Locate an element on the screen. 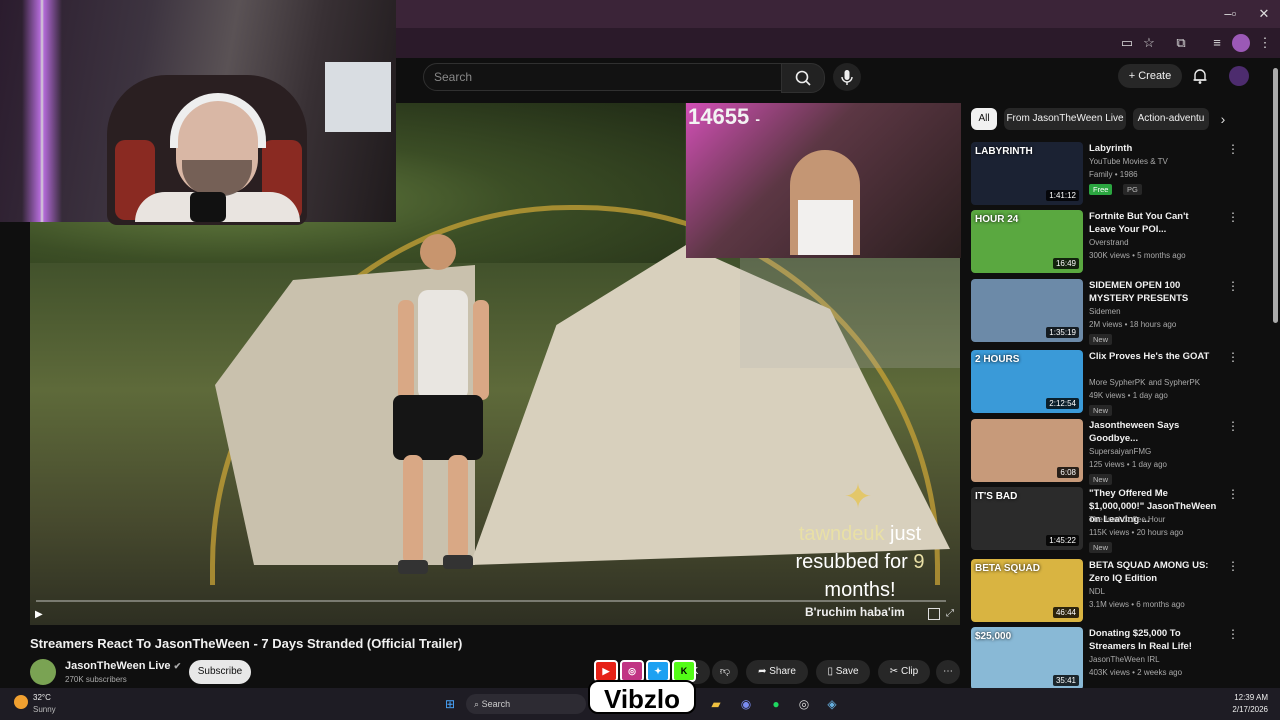 The height and width of the screenshot is (720, 1280). taskbar-search: ⌕ Search is located at coordinates (526, 704).